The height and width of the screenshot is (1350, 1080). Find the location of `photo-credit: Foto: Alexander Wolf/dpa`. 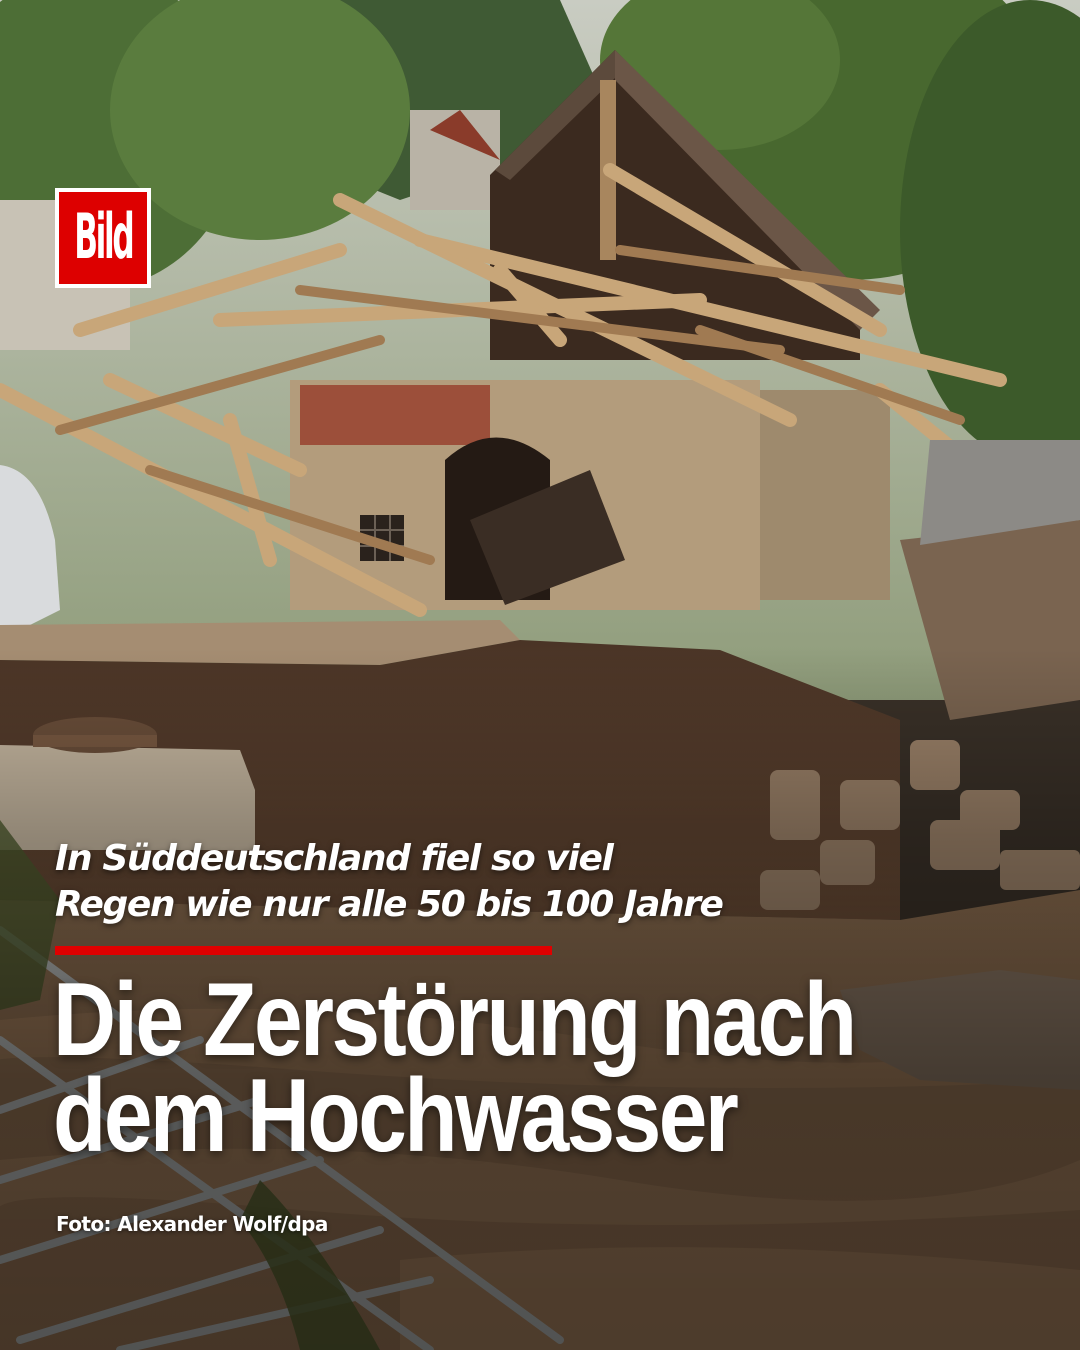

photo-credit: Foto: Alexander Wolf/dpa is located at coordinates (192, 1224).